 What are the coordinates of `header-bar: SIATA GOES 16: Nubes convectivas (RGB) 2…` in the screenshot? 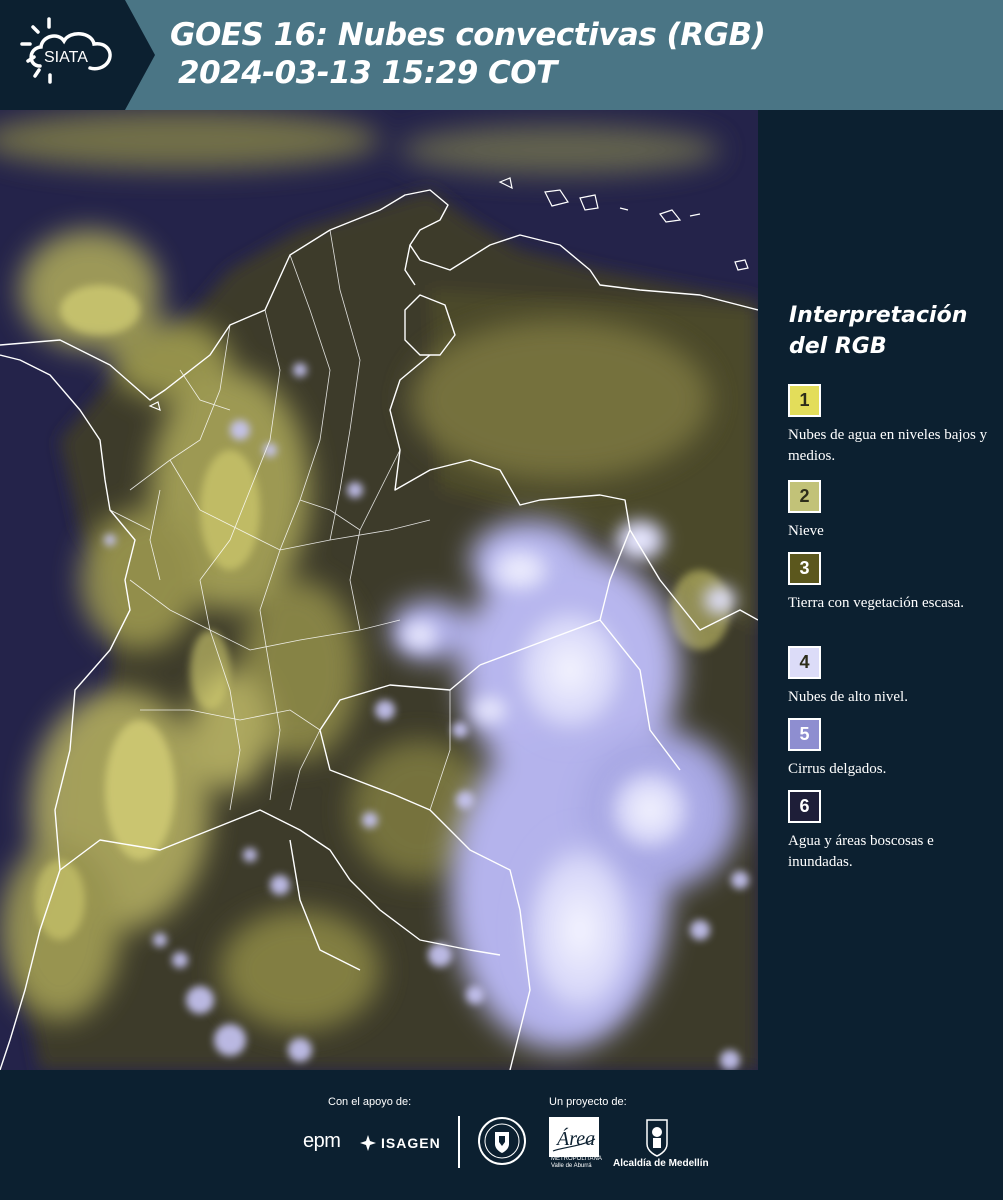 It's located at (501, 55).